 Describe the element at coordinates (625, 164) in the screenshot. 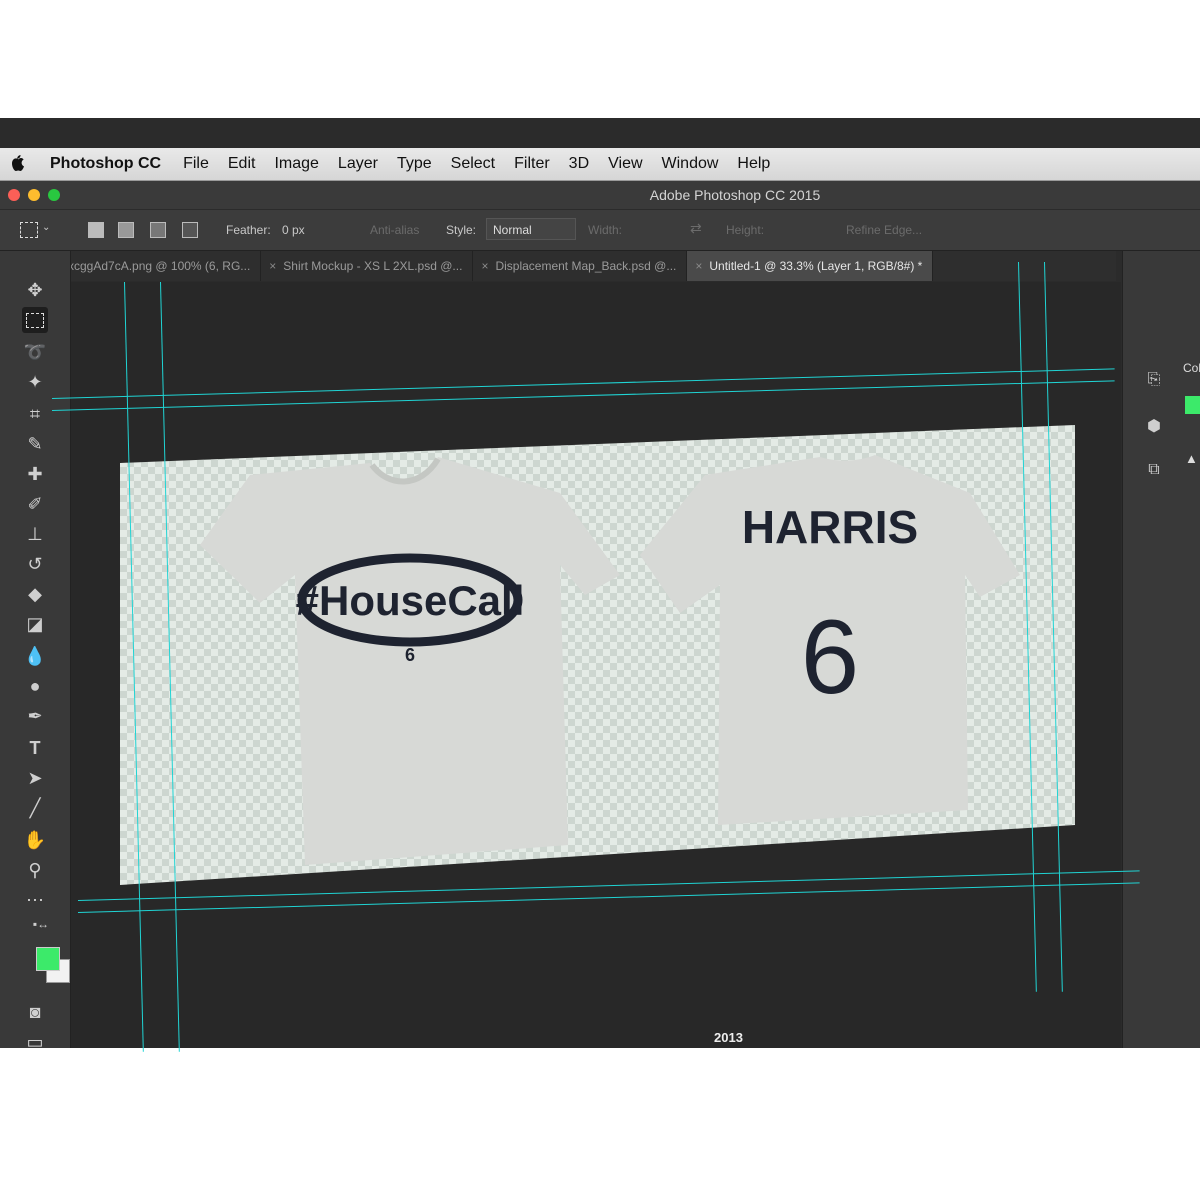

I see `menu-view: View` at that location.